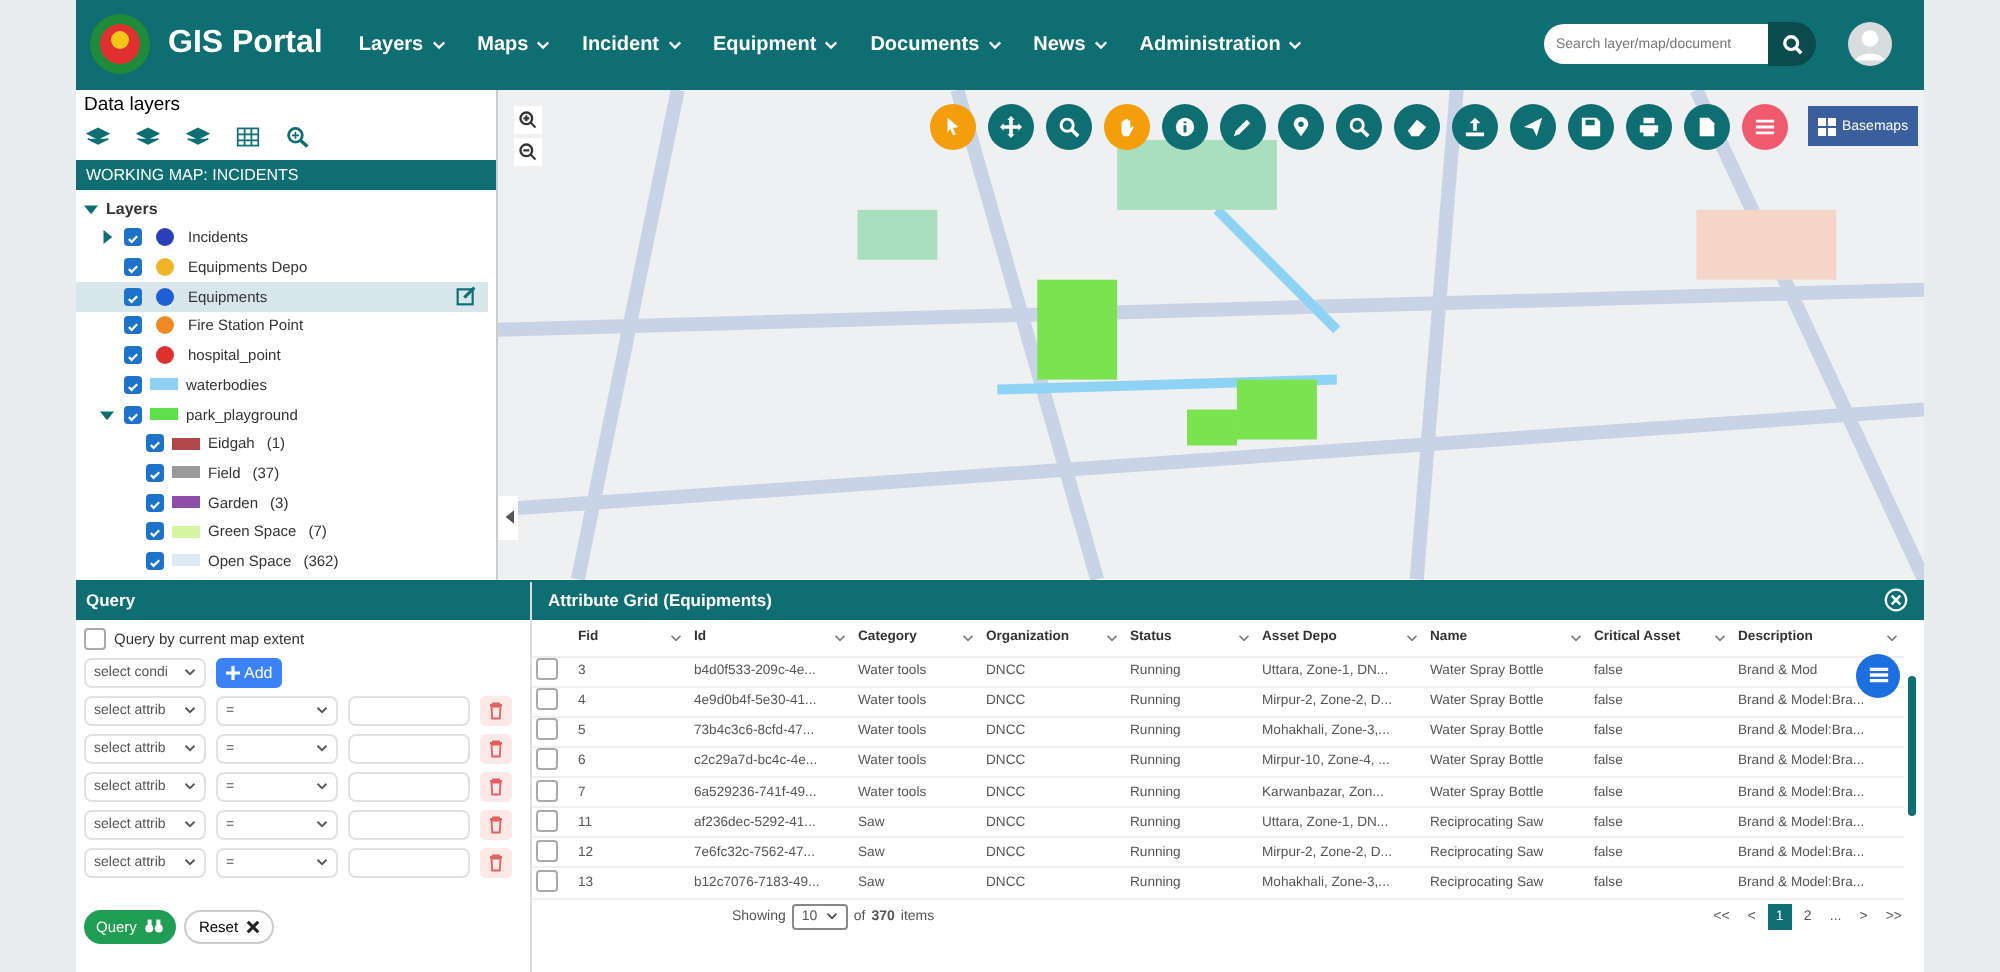 The width and height of the screenshot is (2000, 972). Describe the element at coordinates (286, 174) in the screenshot. I see `working-map-bar: WORKING MAP: INCIDENTS` at that location.